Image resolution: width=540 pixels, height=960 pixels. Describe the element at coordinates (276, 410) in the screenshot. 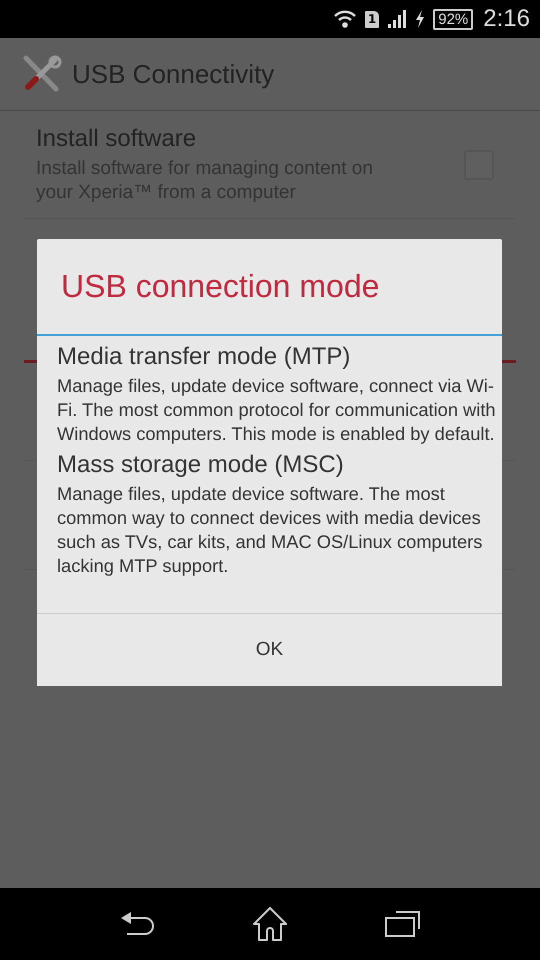

I see `option-description: Manage files, update device software, connect via Wi-Fi. The most common protocol for communication with Windows computers. This mode is enabled by default.` at that location.